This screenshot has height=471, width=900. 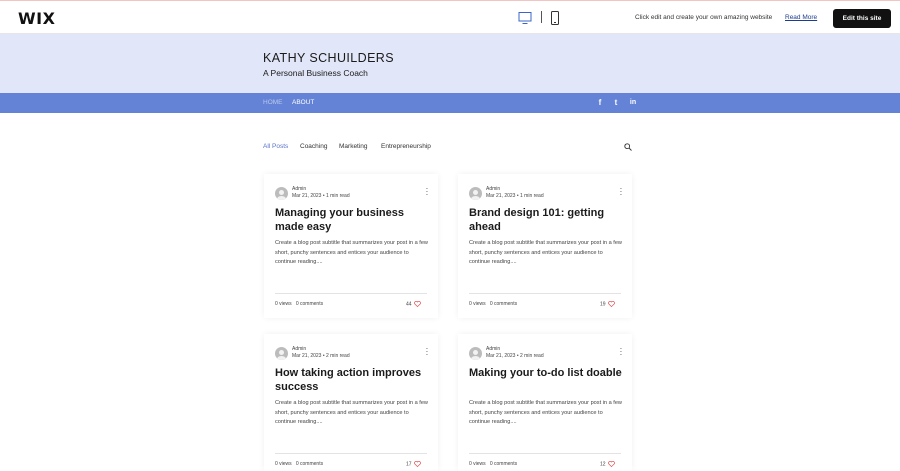 What do you see at coordinates (450, 103) in the screenshot?
I see `main-nav: HOME ABOUT f t in` at bounding box center [450, 103].